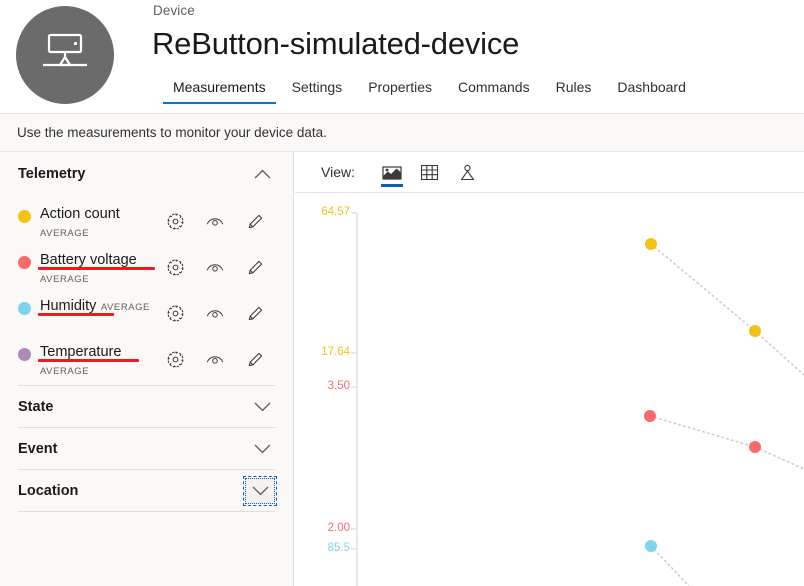 This screenshot has height=586, width=804. I want to click on axis-tick-action-count-min: 17.64, so click(335, 352).